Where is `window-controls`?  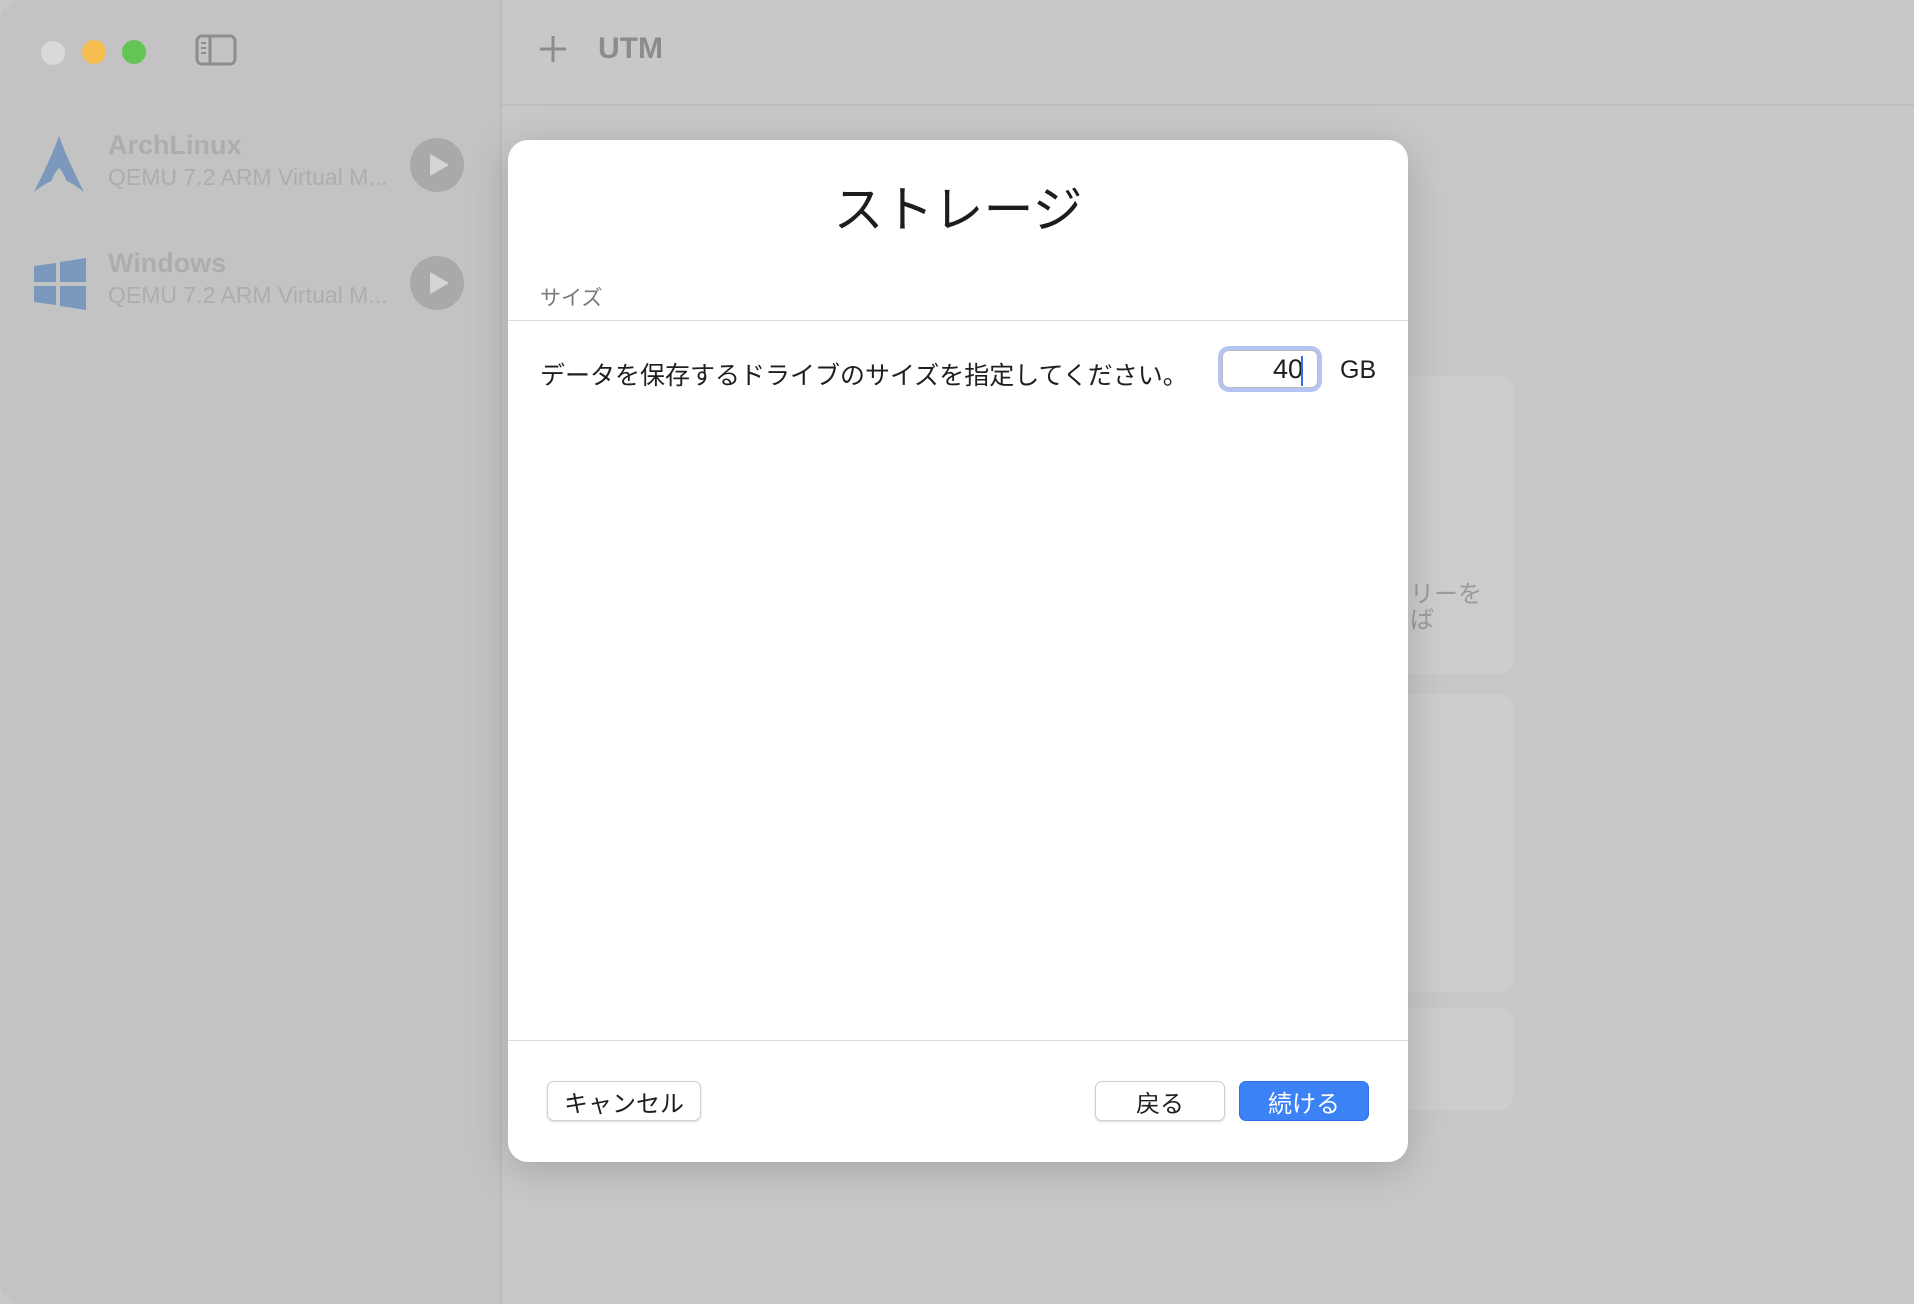 window-controls is located at coordinates (93, 53).